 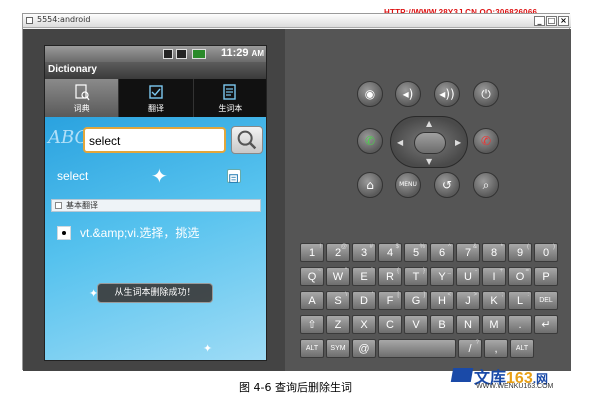 What do you see at coordinates (230, 98) in the screenshot?
I see `tab-wordbook: 生词本` at bounding box center [230, 98].